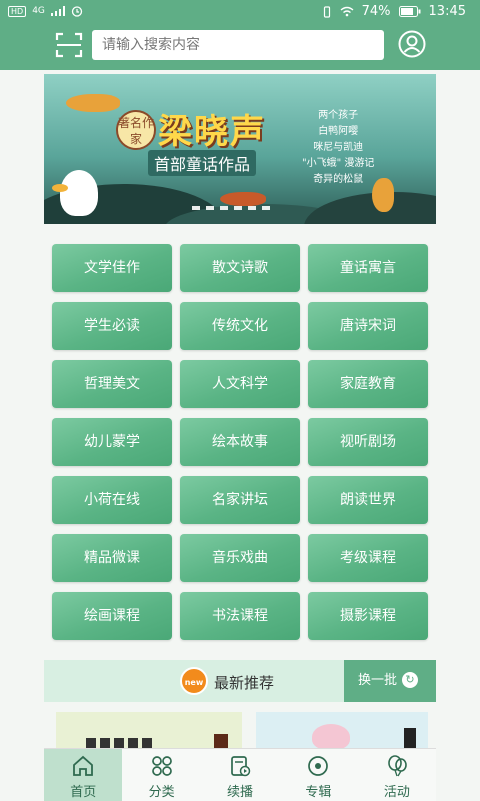 This screenshot has height=801, width=480. What do you see at coordinates (112, 500) in the screenshot?
I see `category-button: 小荷在线` at bounding box center [112, 500].